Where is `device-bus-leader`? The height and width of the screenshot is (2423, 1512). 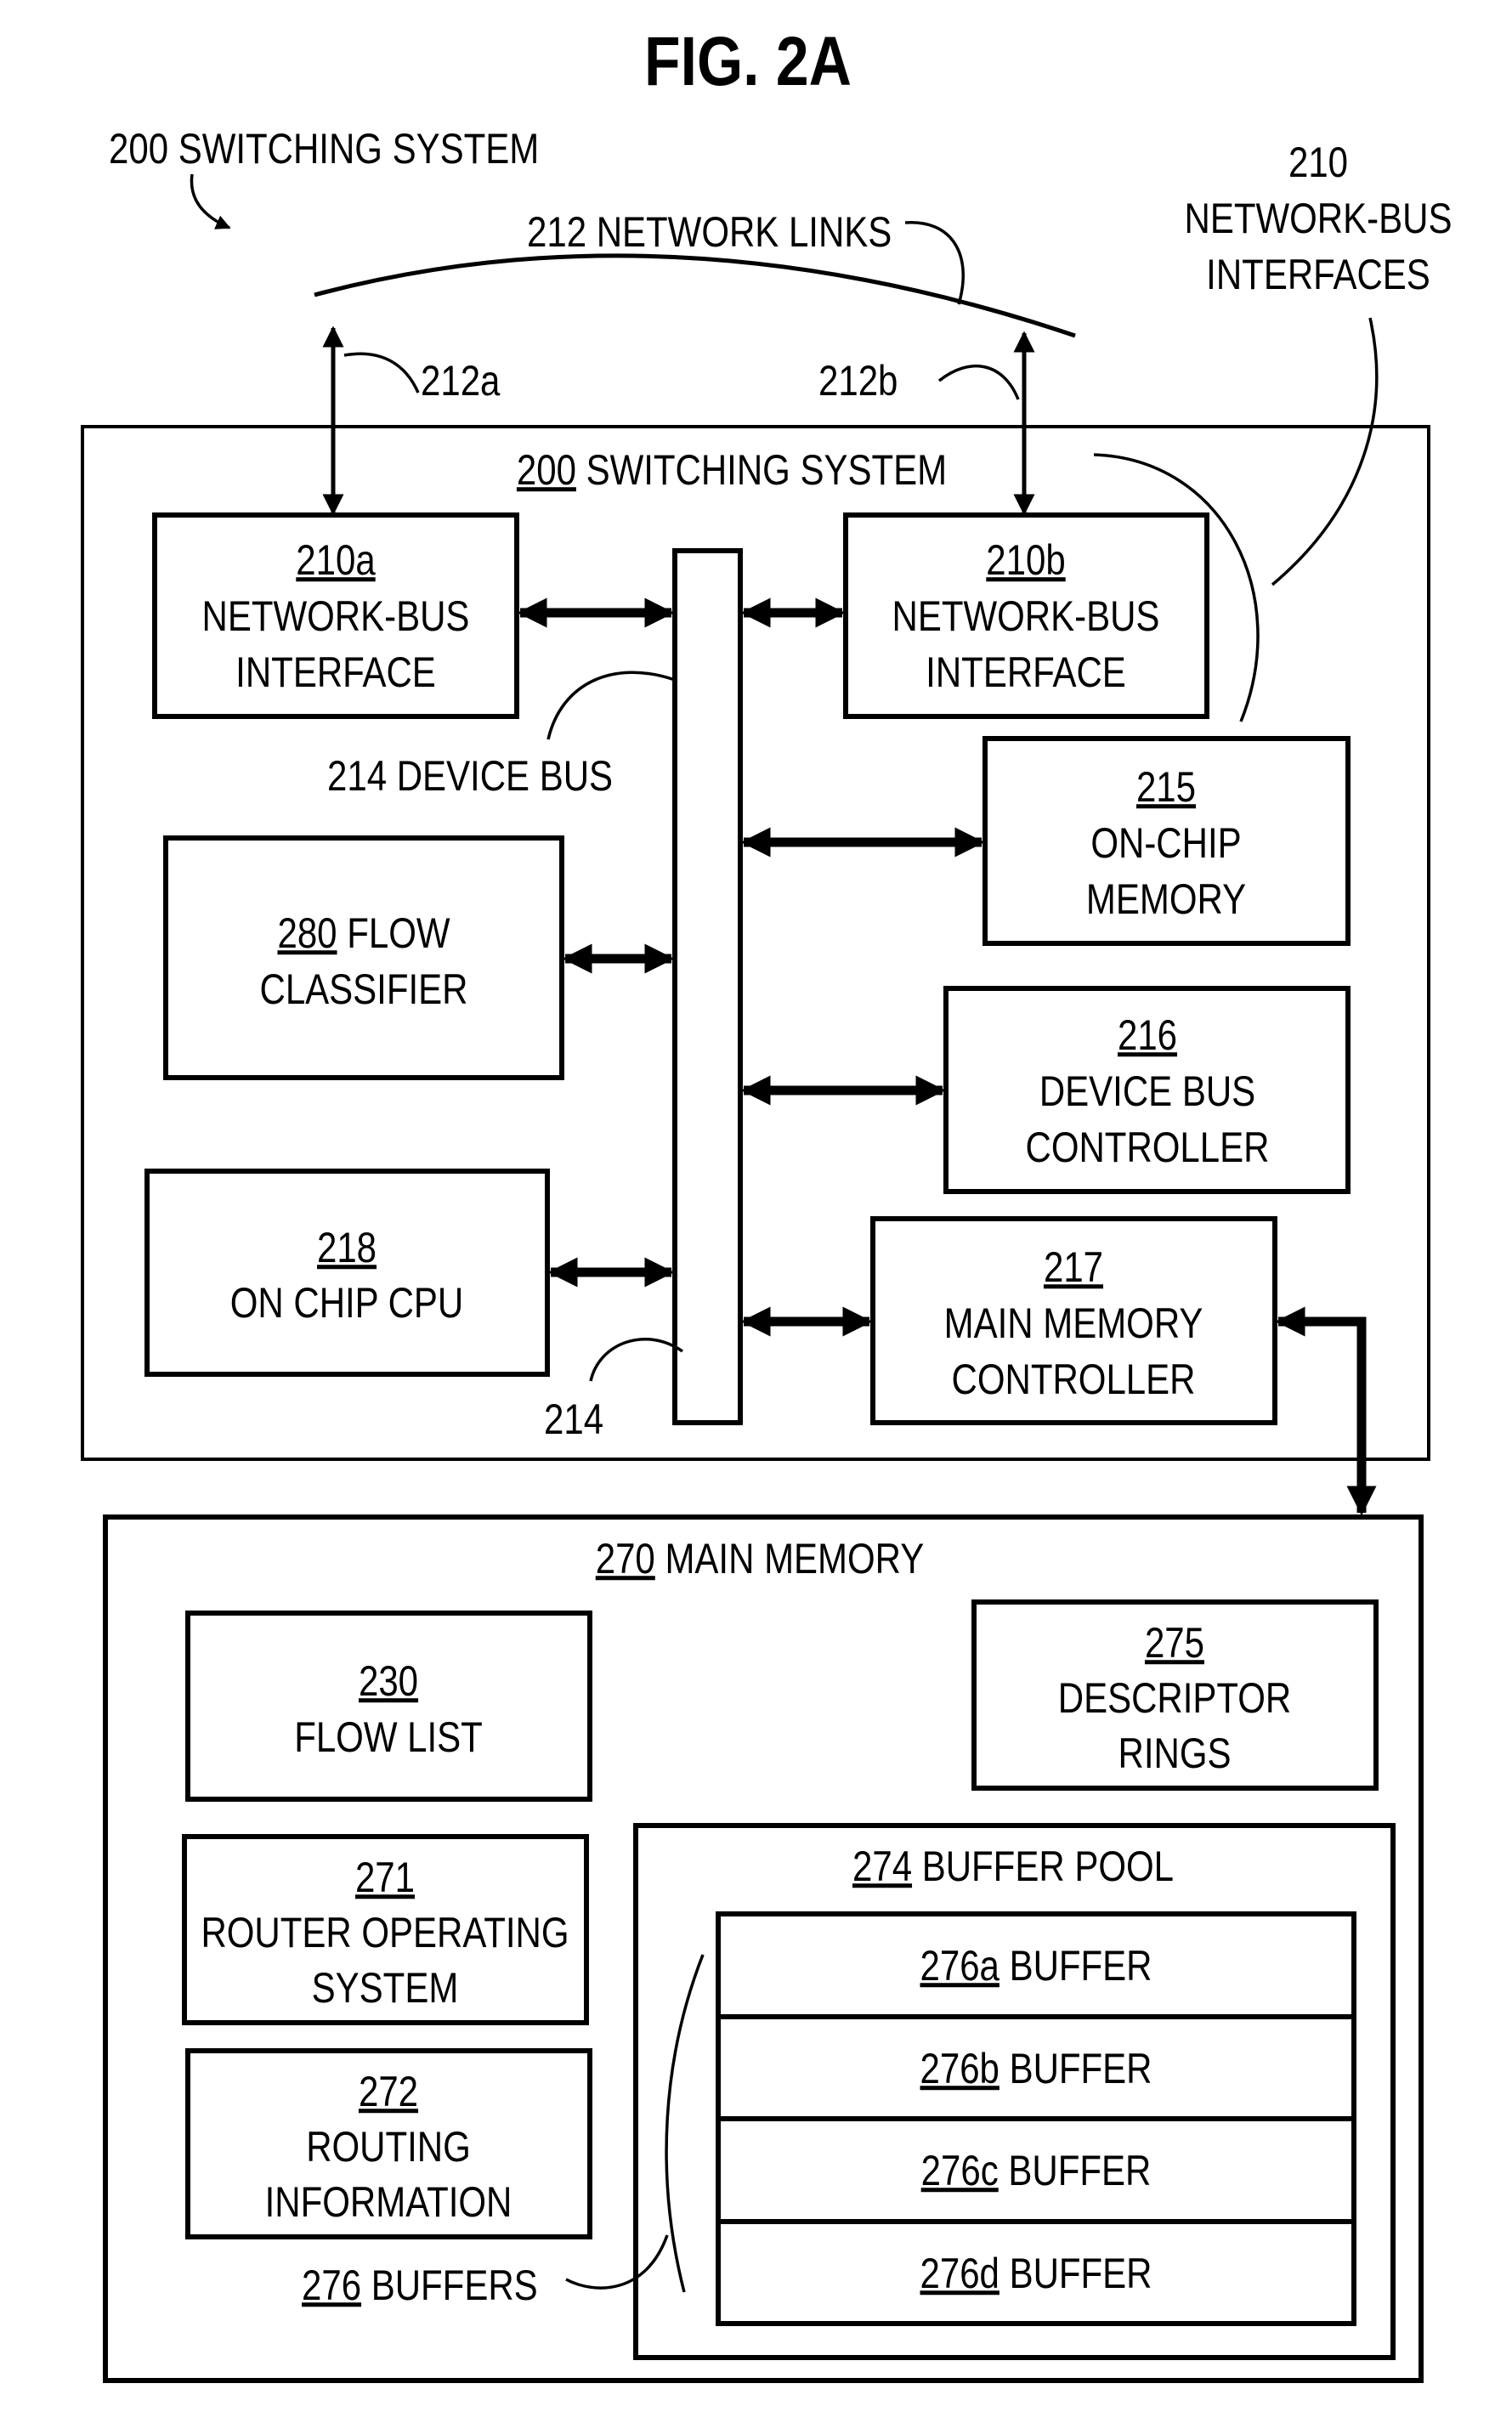 device-bus-leader is located at coordinates (611, 705).